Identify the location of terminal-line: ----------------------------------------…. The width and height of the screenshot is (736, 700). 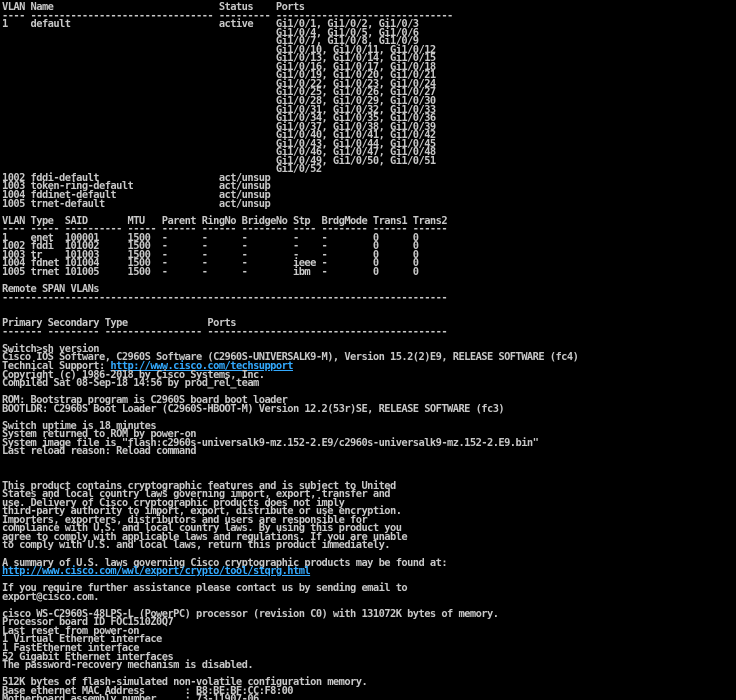
(369, 297).